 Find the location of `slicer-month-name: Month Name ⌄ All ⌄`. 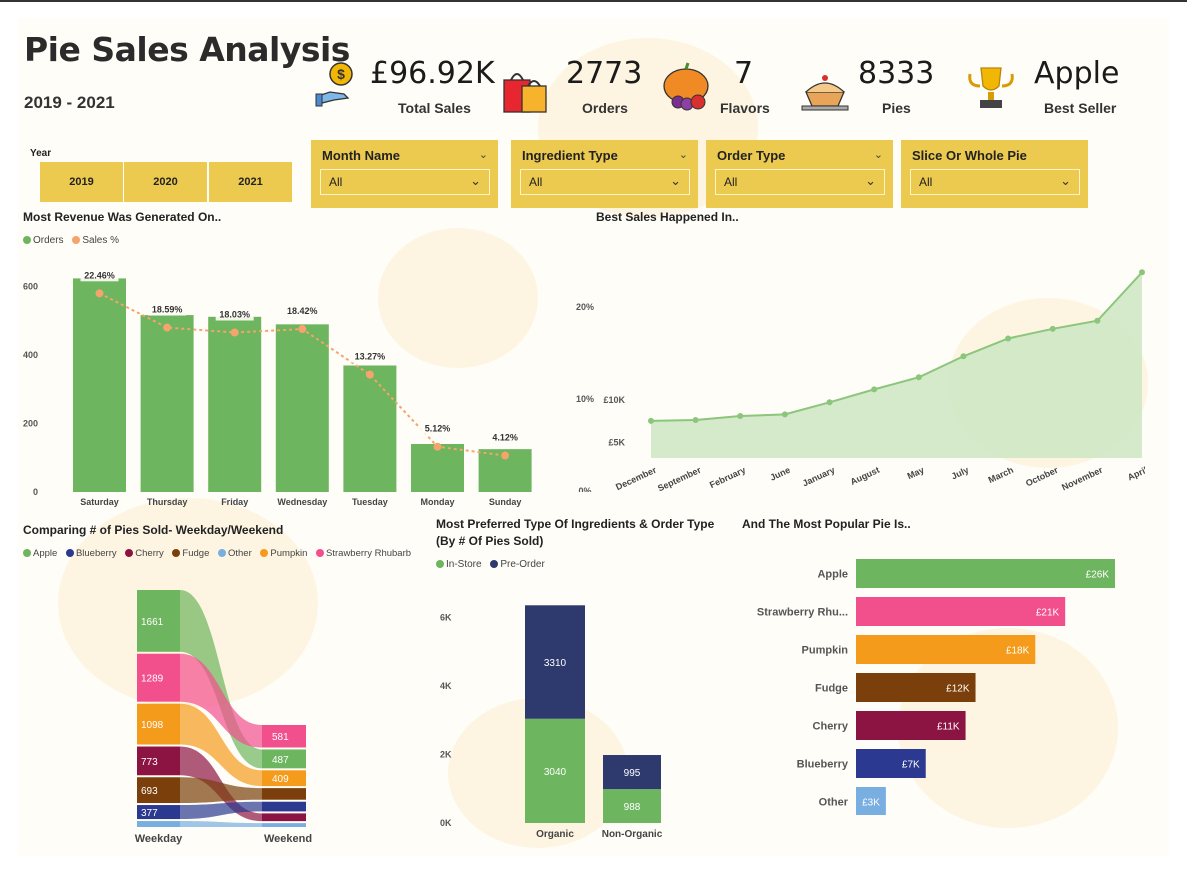

slicer-month-name: Month Name ⌄ All ⌄ is located at coordinates (404, 174).